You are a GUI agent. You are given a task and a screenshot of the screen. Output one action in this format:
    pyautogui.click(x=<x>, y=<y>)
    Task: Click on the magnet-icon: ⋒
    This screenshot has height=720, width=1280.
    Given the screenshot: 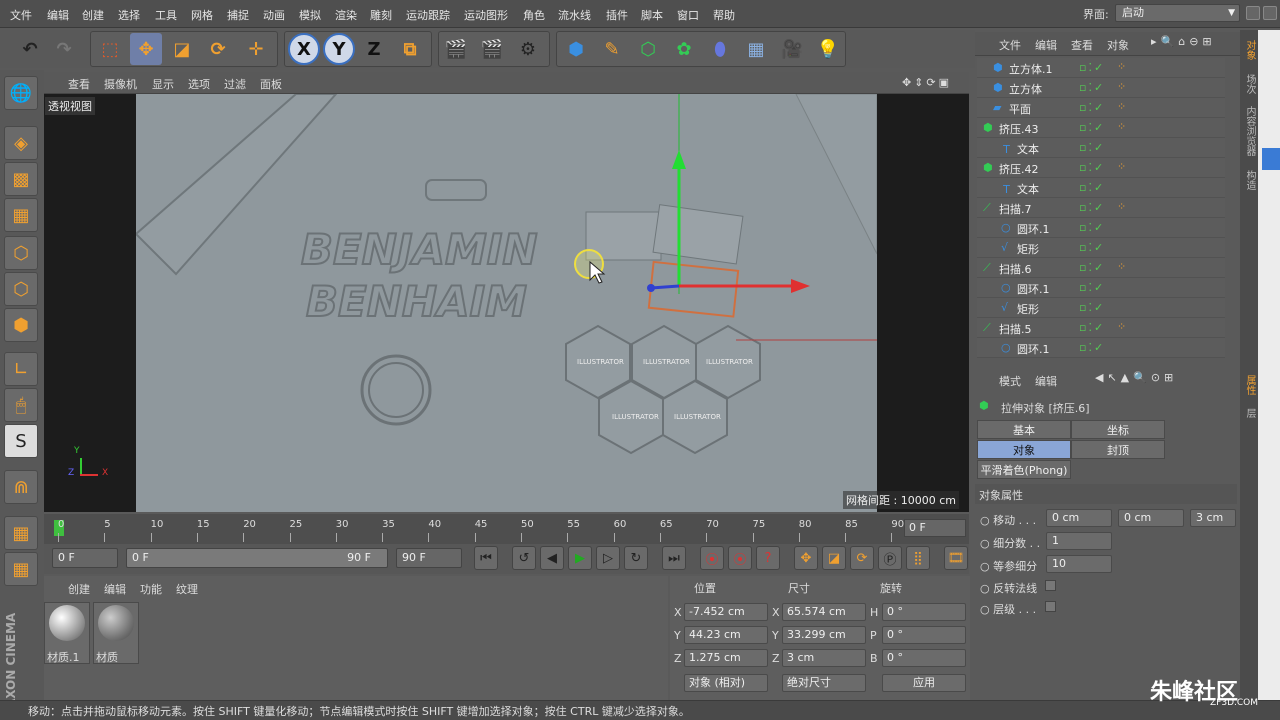 What is the action you would take?
    pyautogui.click(x=21, y=487)
    